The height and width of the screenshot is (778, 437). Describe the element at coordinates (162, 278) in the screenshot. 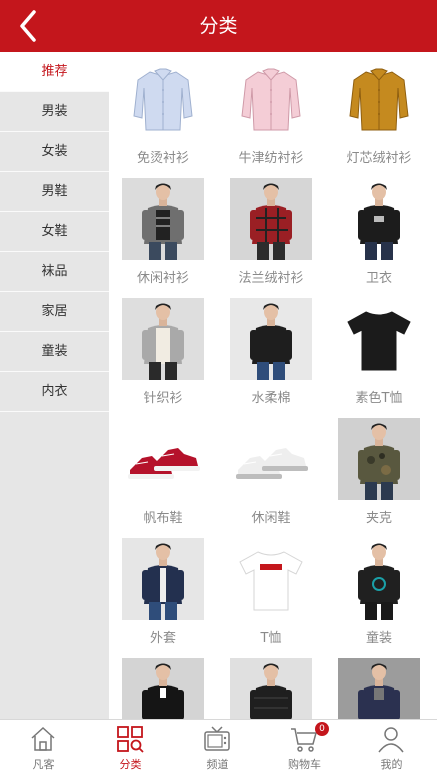

I see `product-category-label: 休闲衬衫` at that location.